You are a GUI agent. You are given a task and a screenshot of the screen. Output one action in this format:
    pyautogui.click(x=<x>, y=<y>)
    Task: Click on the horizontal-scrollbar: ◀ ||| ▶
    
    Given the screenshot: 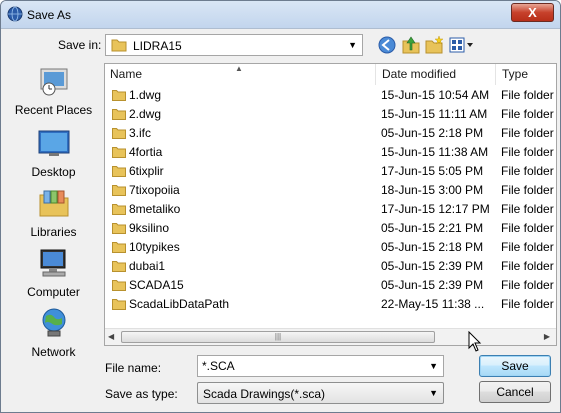 What is the action you would take?
    pyautogui.click(x=330, y=336)
    